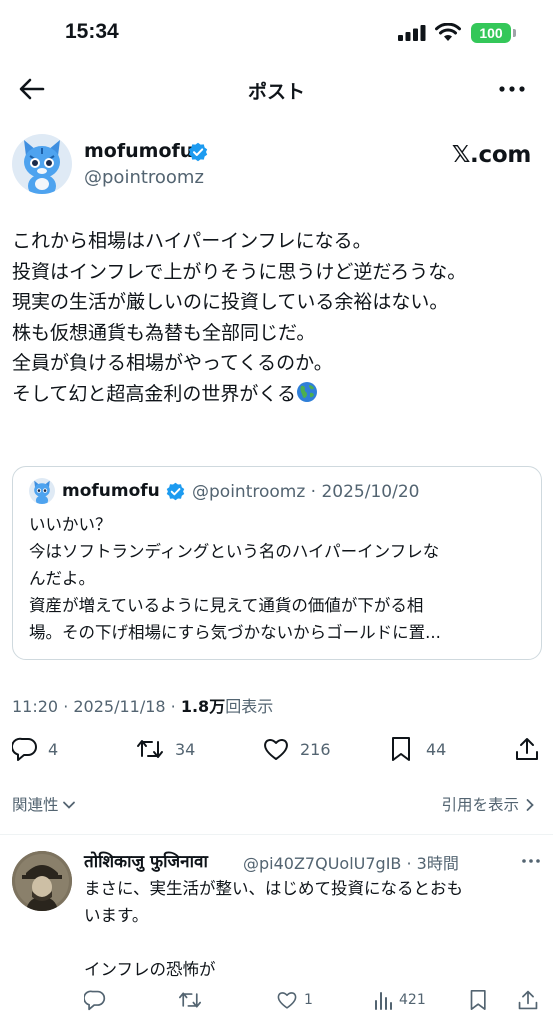 The width and height of the screenshot is (553, 1024). What do you see at coordinates (185, 749) in the screenshot?
I see `repost-count: 34` at bounding box center [185, 749].